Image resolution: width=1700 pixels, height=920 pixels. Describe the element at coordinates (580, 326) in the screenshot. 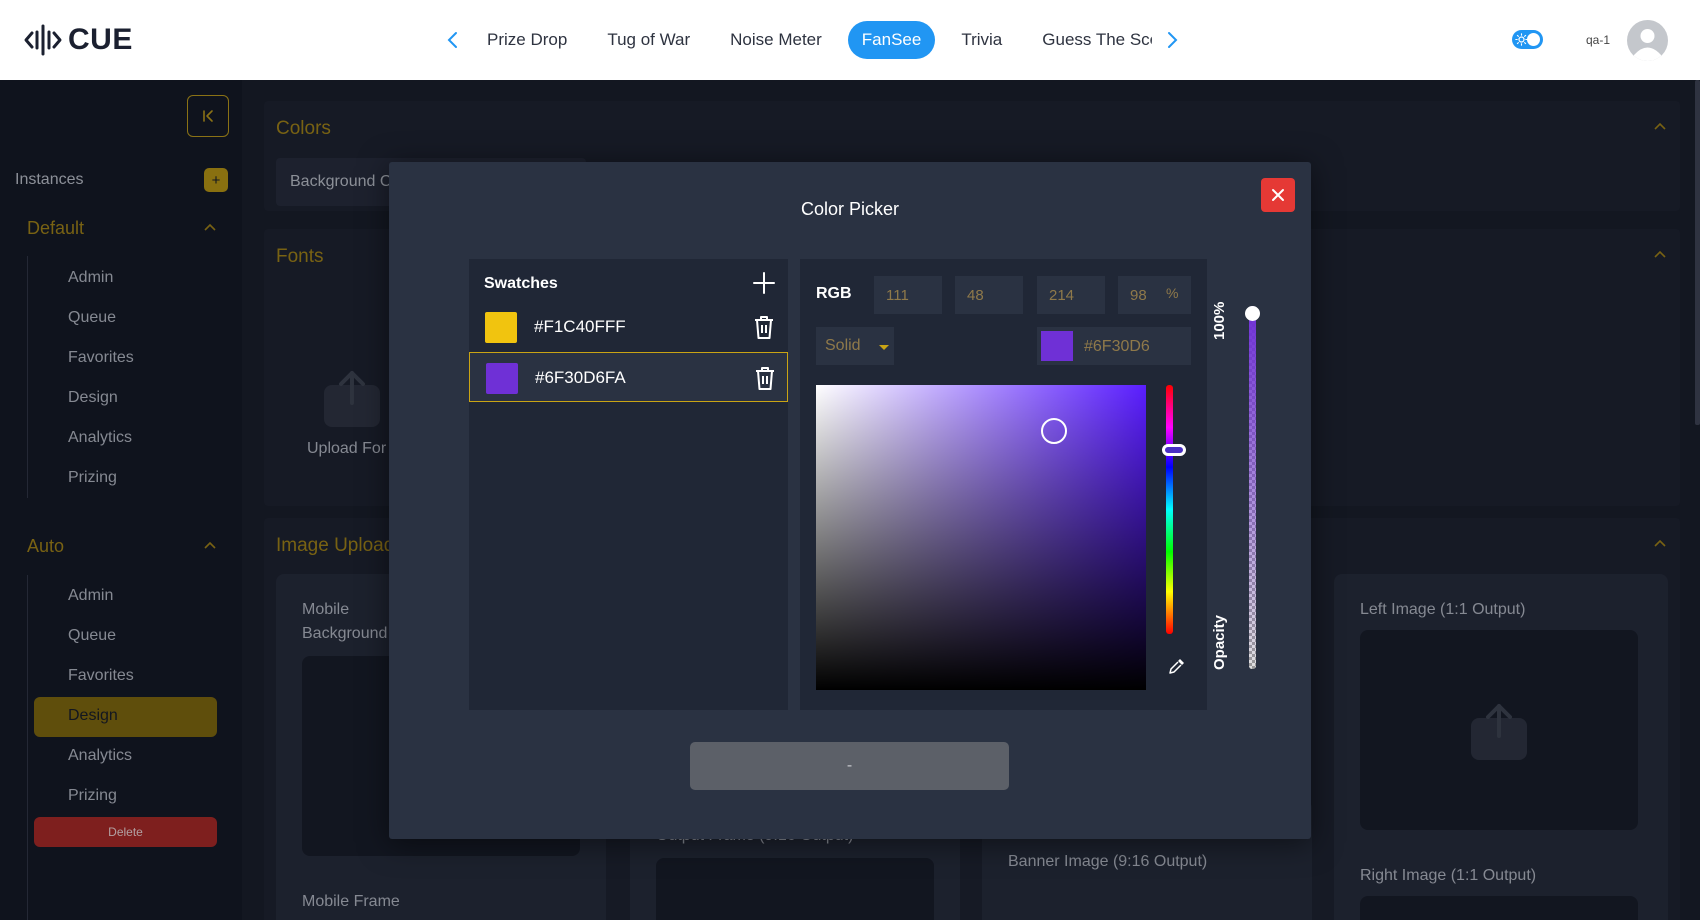

I see `swatch-hex: #F1C40FFF` at that location.